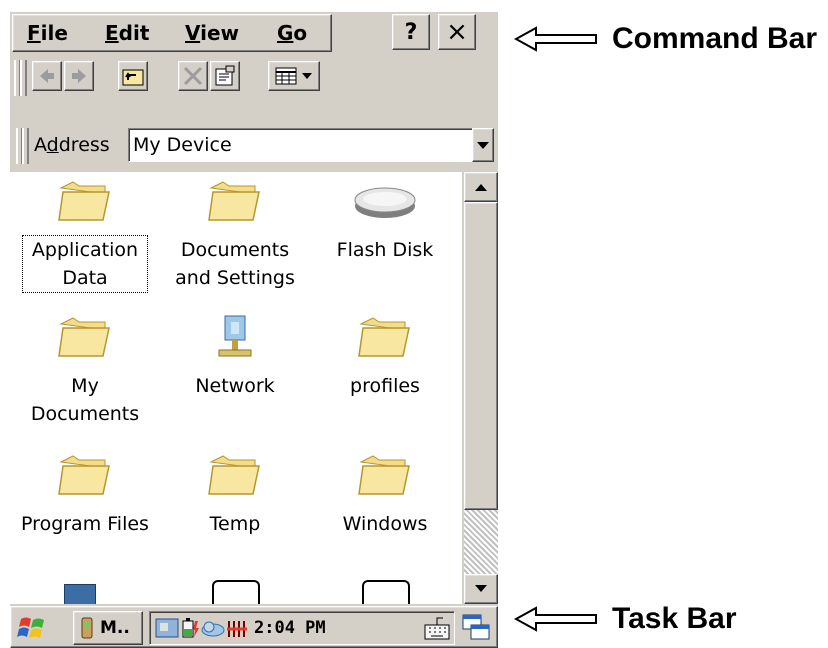 The image size is (828, 648). What do you see at coordinates (87, 628) in the screenshot?
I see `device-icon` at bounding box center [87, 628].